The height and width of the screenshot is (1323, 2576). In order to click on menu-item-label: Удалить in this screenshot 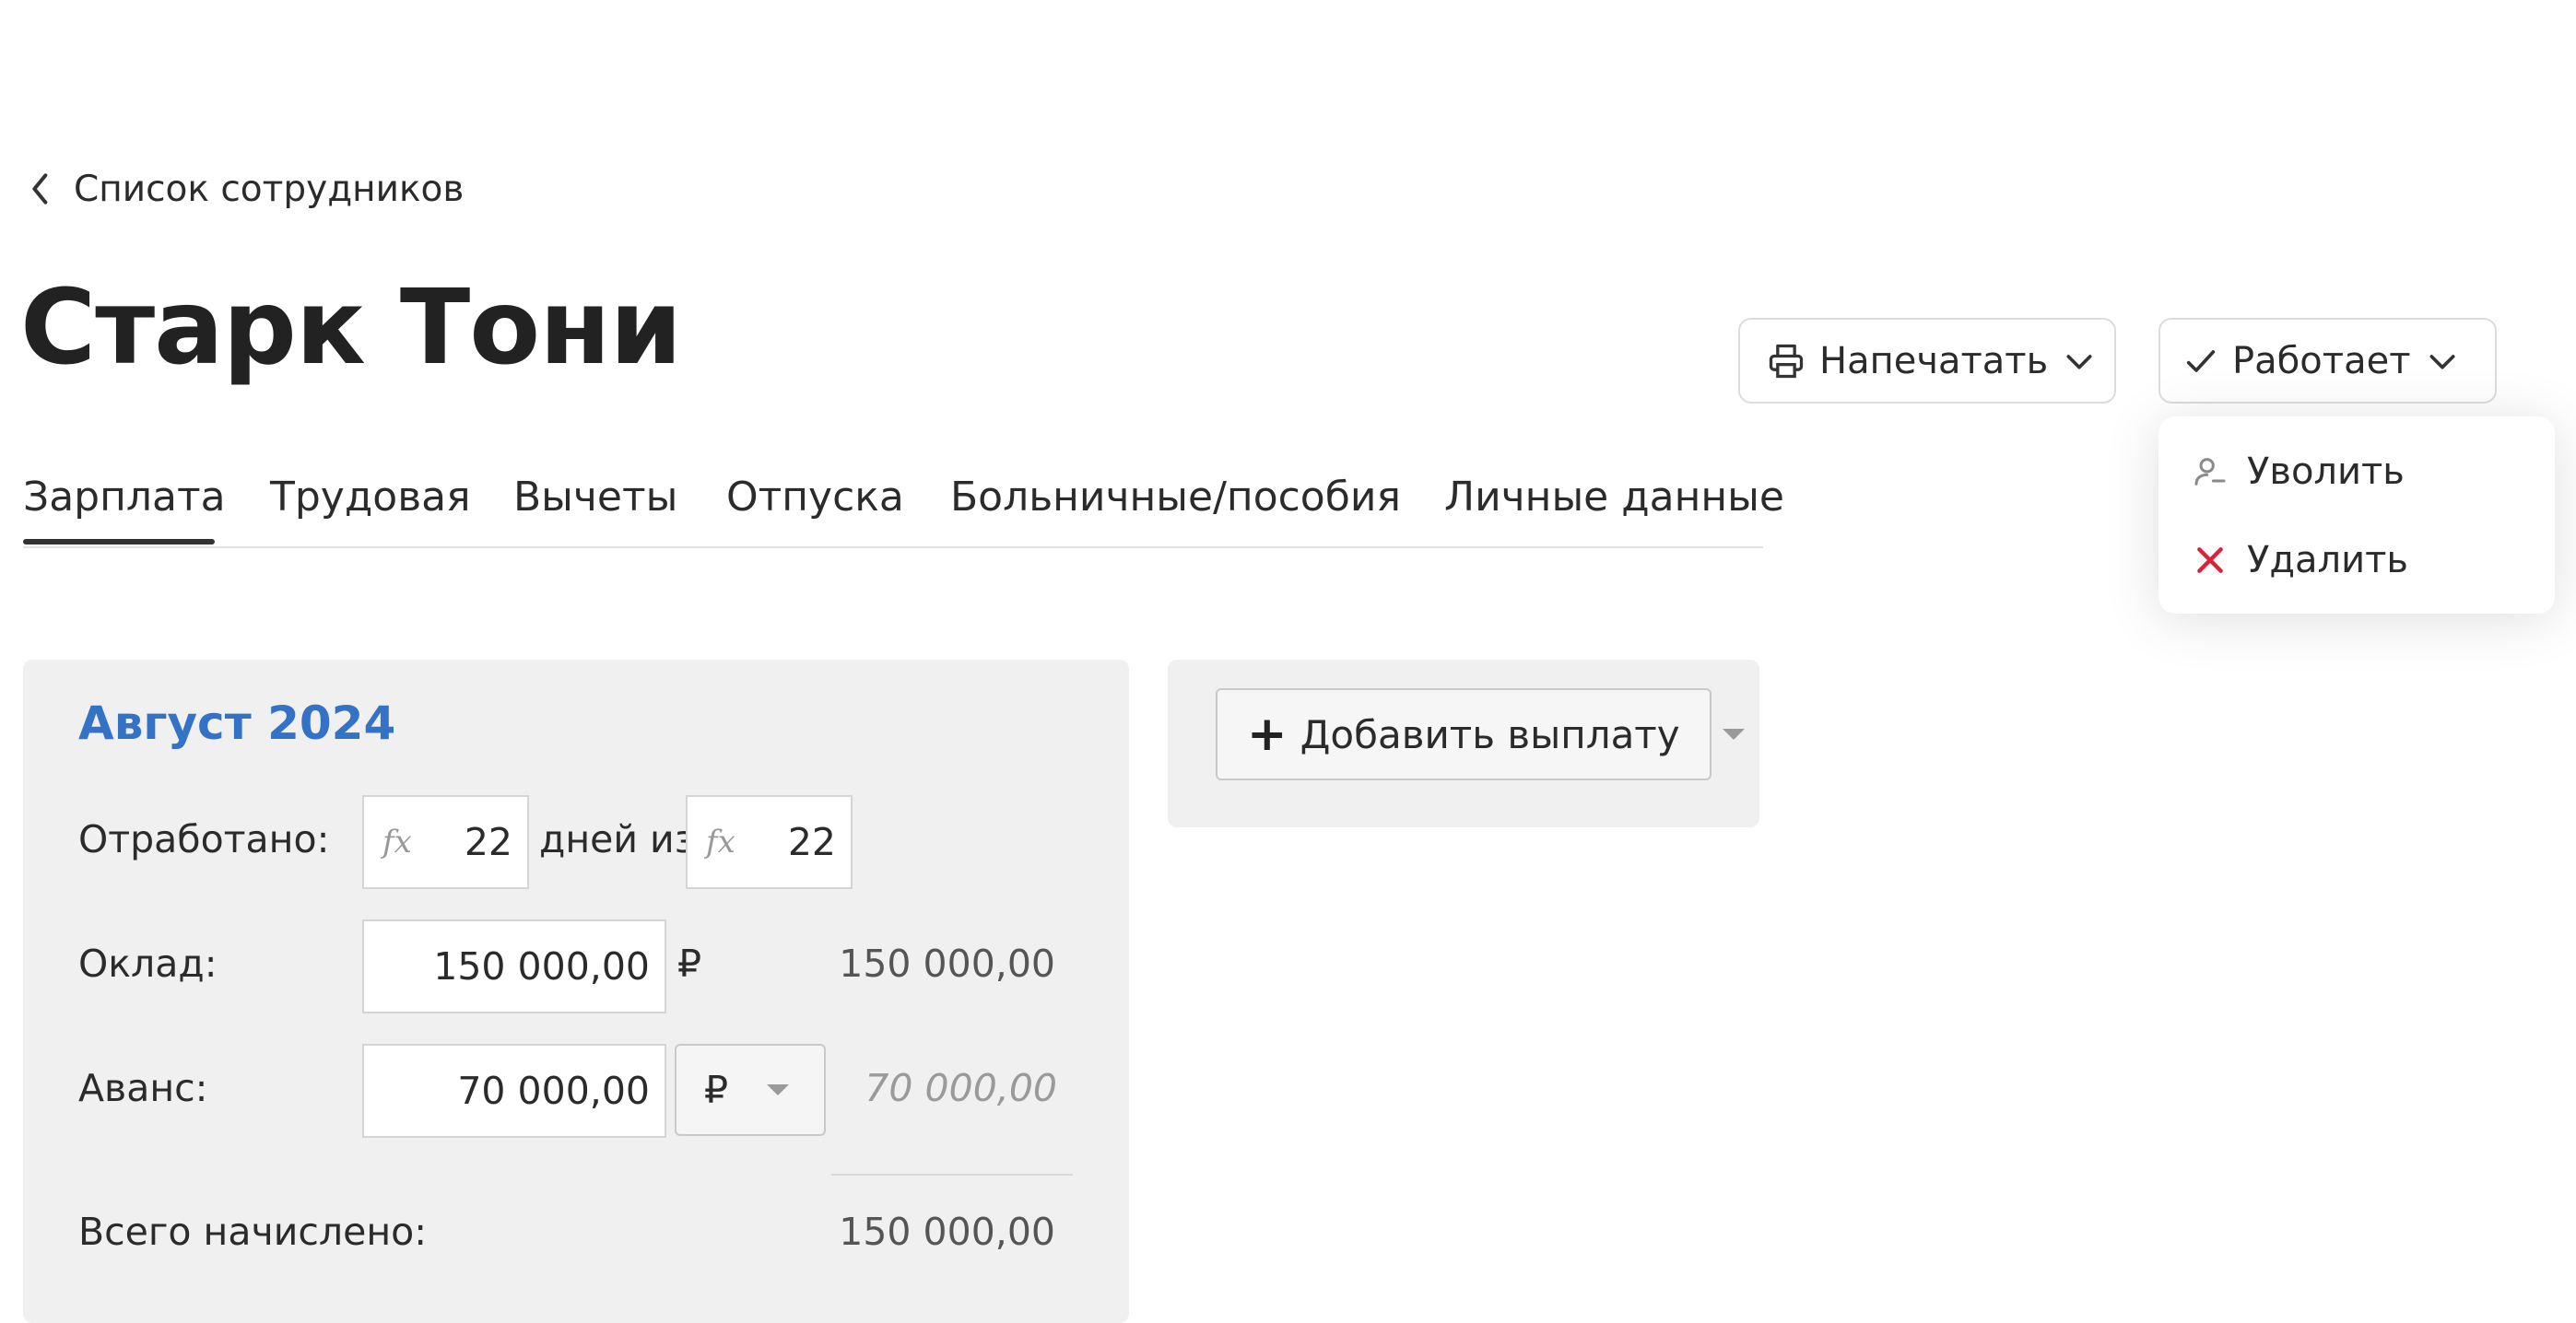, I will do `click(2327, 560)`.